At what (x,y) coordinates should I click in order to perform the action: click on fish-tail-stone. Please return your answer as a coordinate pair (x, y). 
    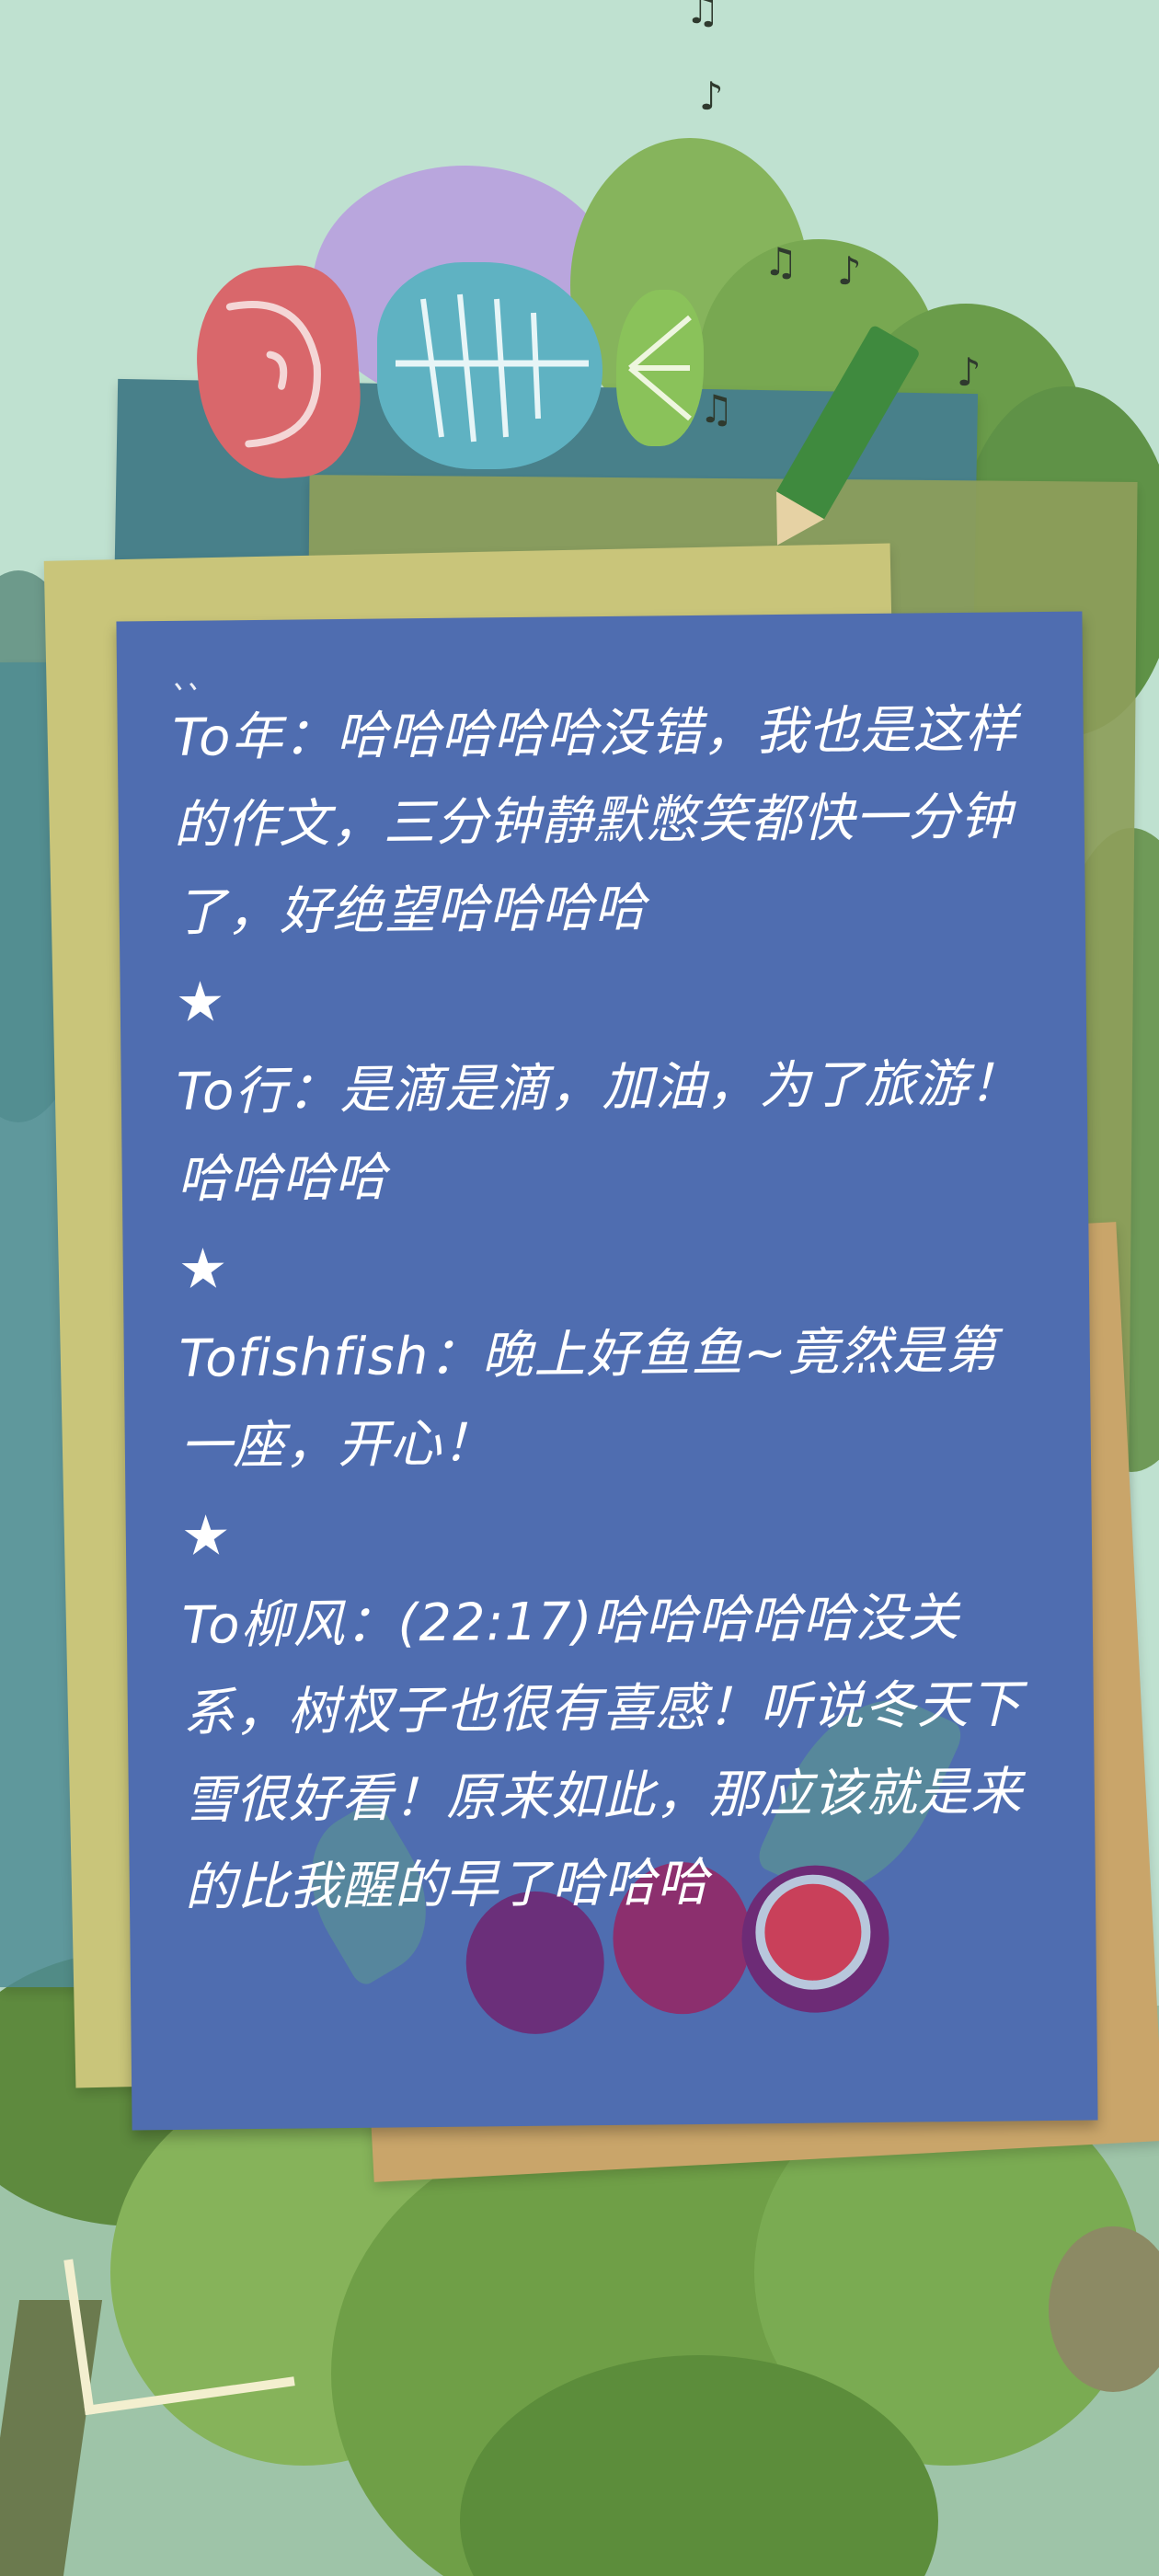
    Looking at the image, I should click on (660, 368).